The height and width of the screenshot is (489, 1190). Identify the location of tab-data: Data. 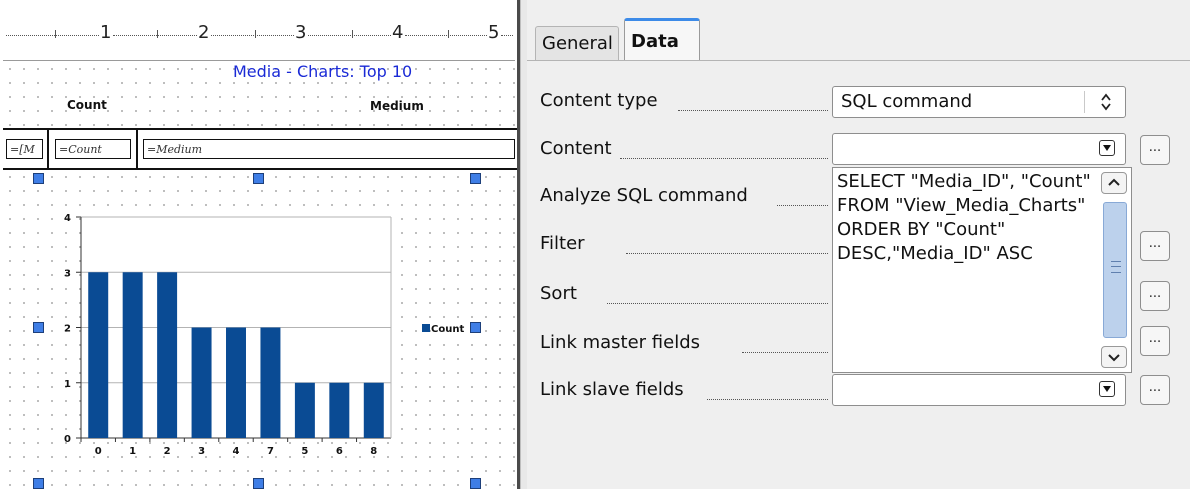
(662, 39).